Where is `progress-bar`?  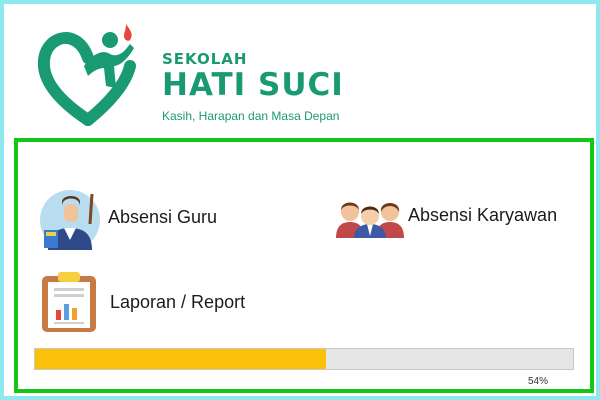
progress-bar is located at coordinates (304, 359).